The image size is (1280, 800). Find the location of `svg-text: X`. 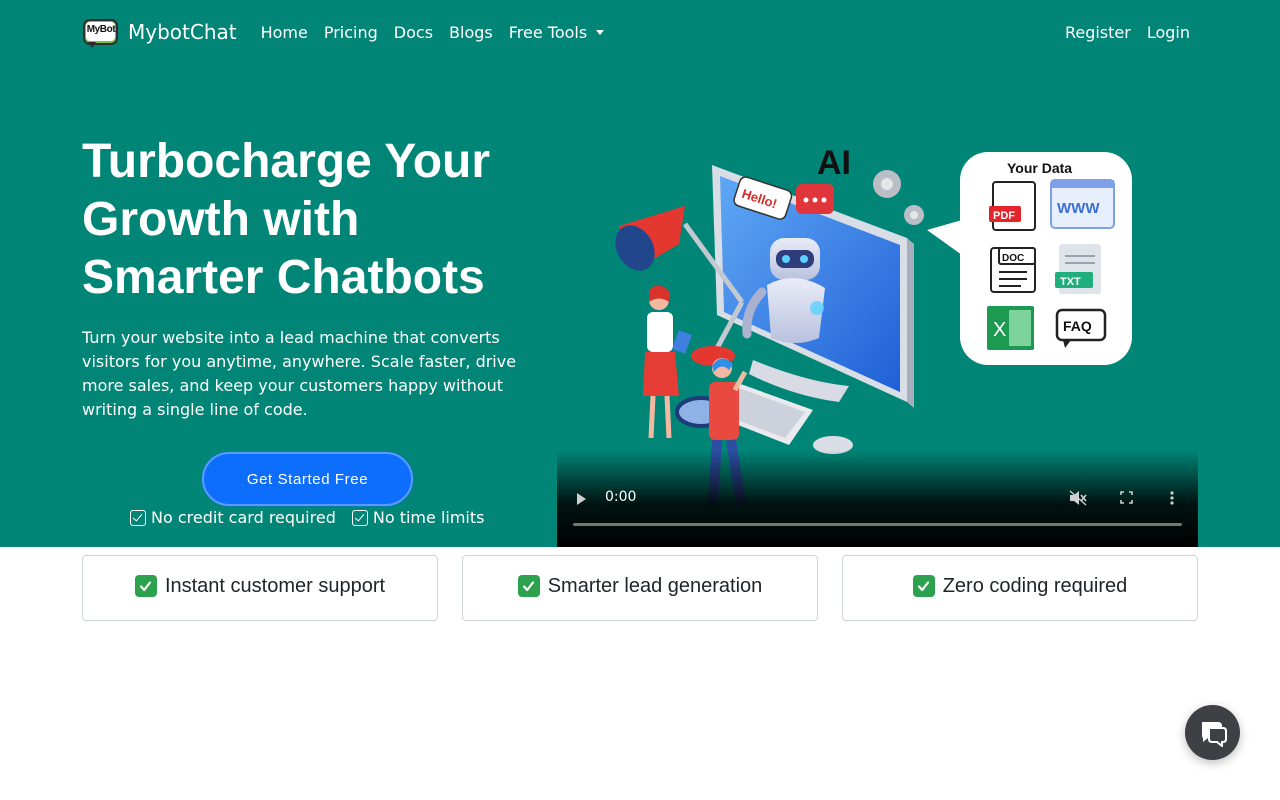

svg-text: X is located at coordinates (999, 330).